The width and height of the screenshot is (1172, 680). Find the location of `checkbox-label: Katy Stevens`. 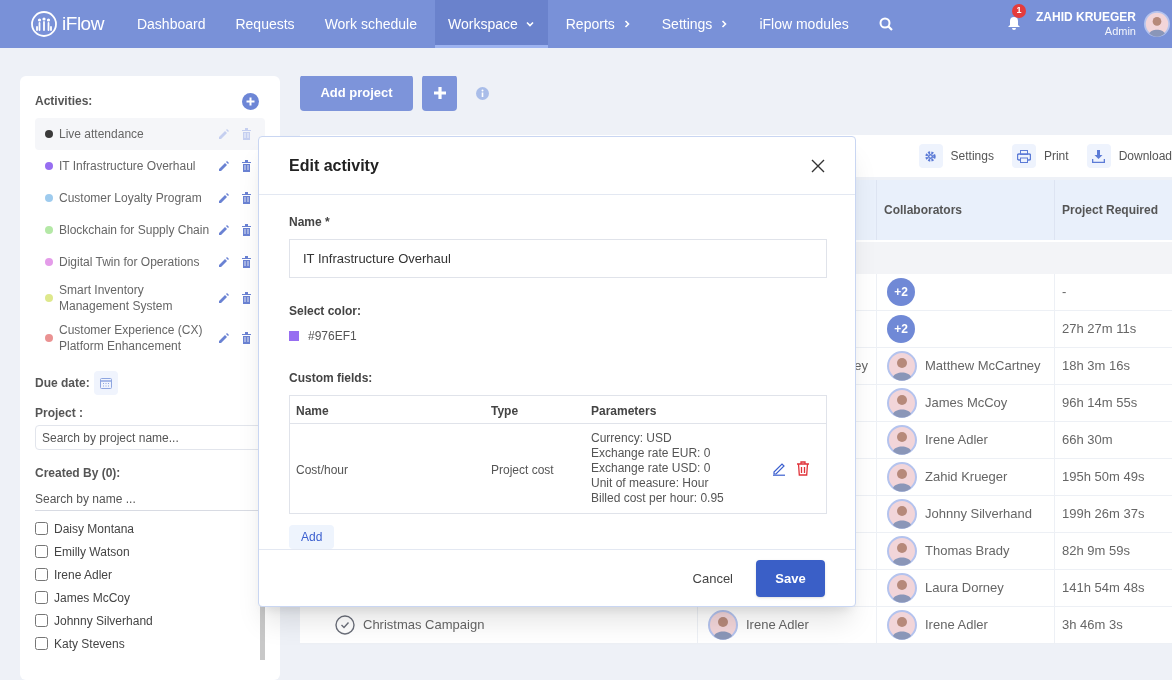

checkbox-label: Katy Stevens is located at coordinates (89, 644).